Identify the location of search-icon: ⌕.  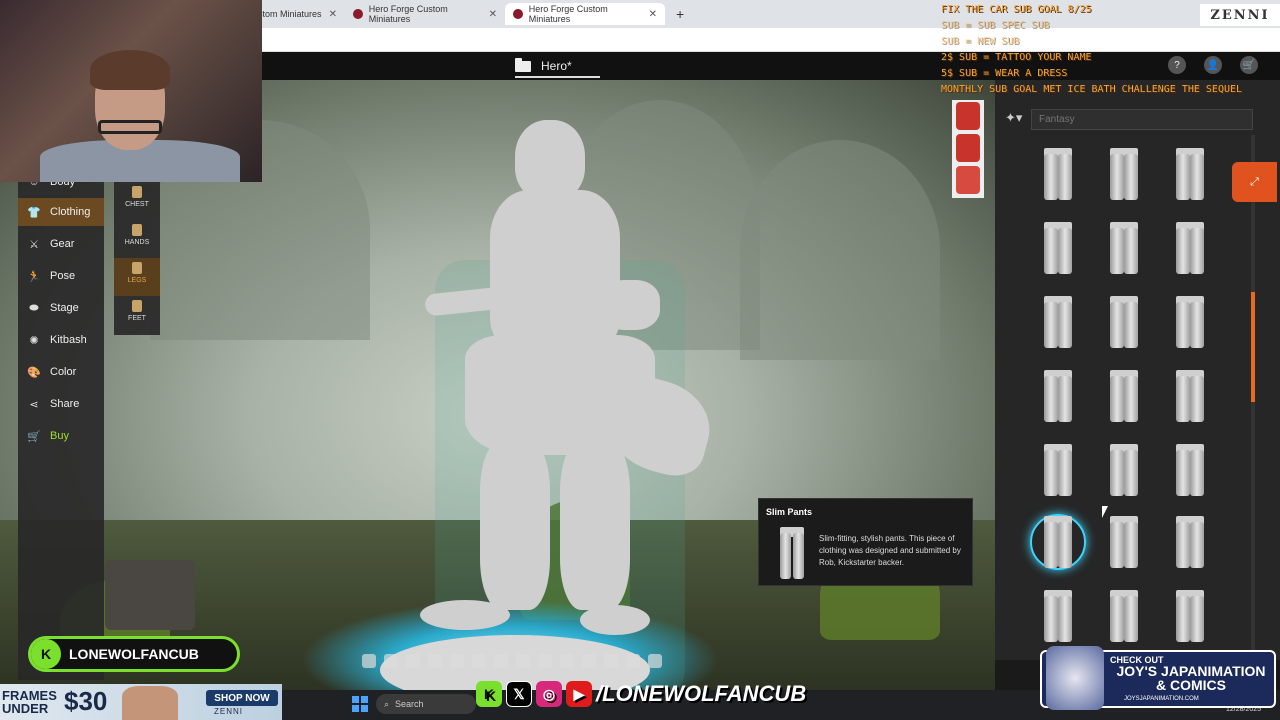
(387, 703).